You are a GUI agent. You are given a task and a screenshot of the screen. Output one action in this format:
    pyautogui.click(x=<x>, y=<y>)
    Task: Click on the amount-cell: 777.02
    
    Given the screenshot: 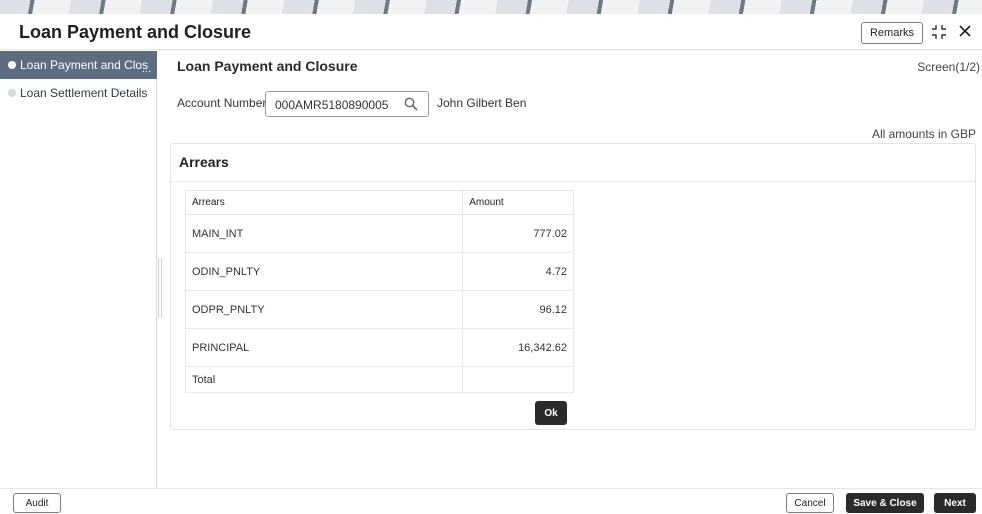 What is the action you would take?
    pyautogui.click(x=518, y=233)
    